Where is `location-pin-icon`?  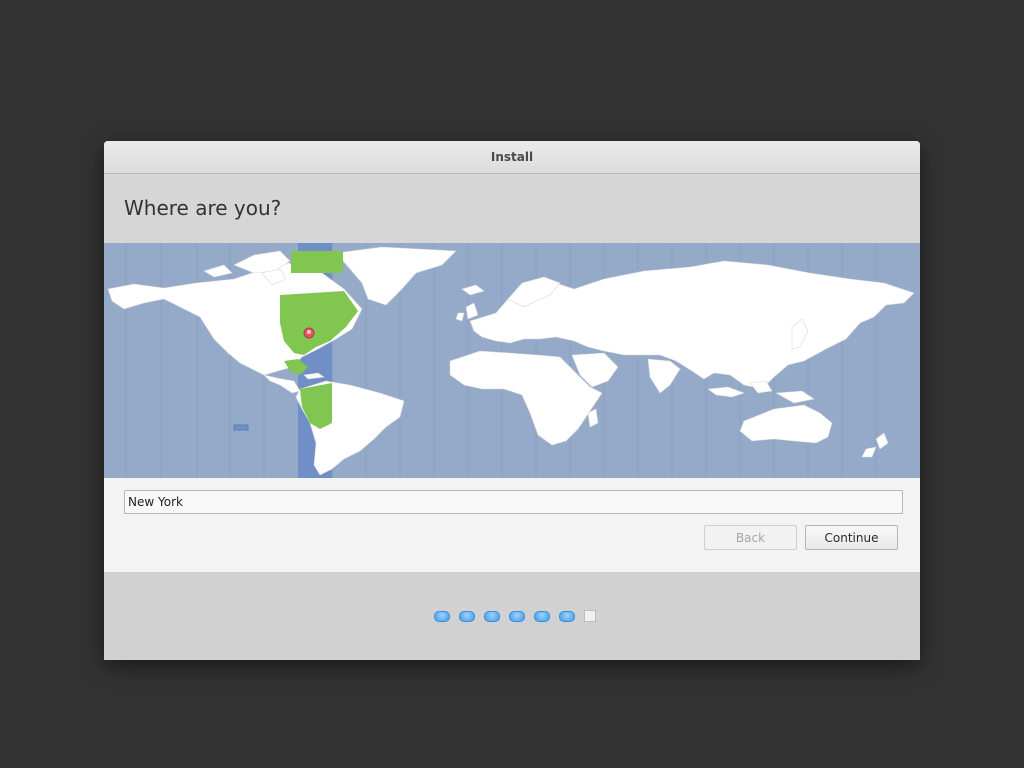
location-pin-icon is located at coordinates (309, 333).